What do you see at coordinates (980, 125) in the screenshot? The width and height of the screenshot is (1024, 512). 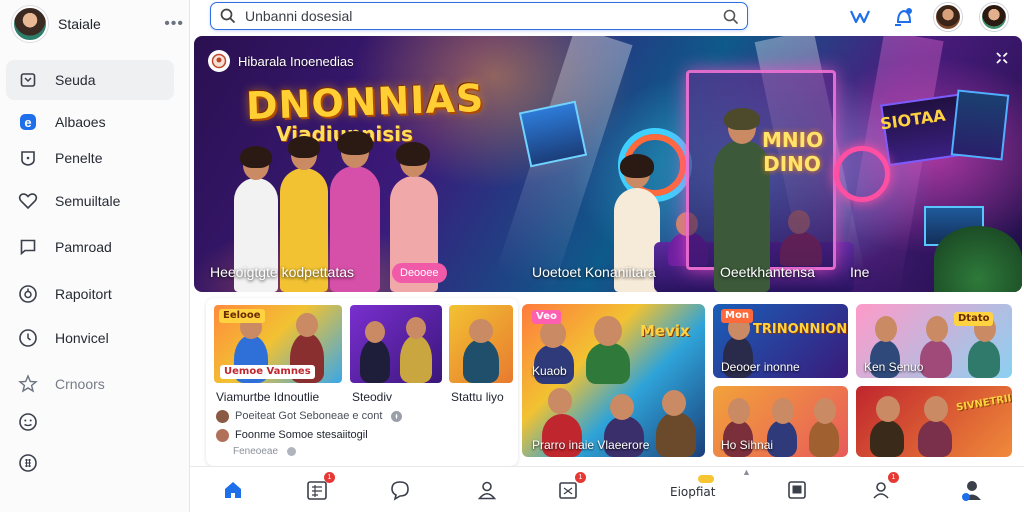 I see `wall-screen` at bounding box center [980, 125].